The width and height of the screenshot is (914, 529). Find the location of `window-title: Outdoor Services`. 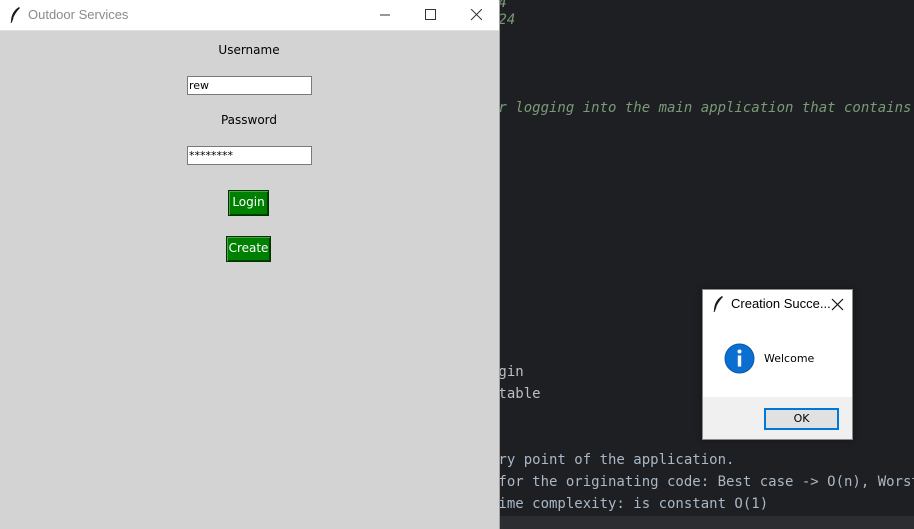

window-title: Outdoor Services is located at coordinates (78, 14).